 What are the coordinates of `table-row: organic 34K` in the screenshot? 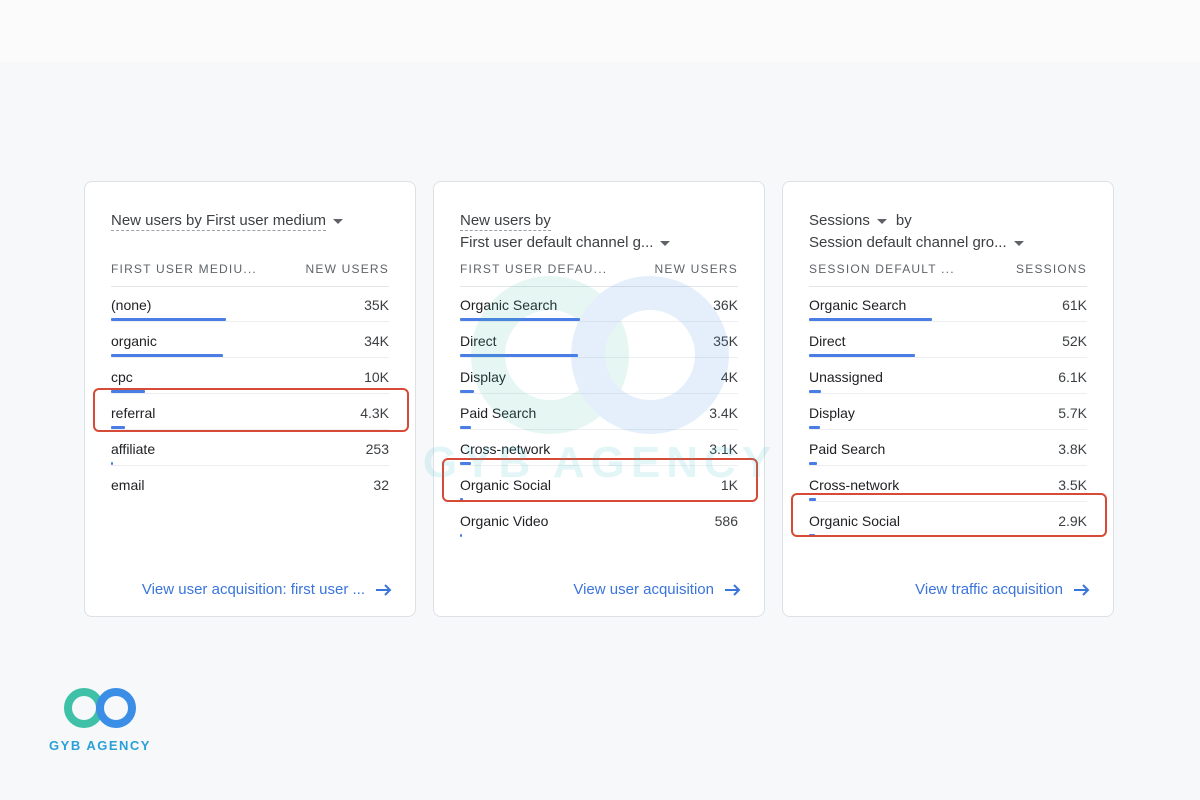 It's located at (250, 340).